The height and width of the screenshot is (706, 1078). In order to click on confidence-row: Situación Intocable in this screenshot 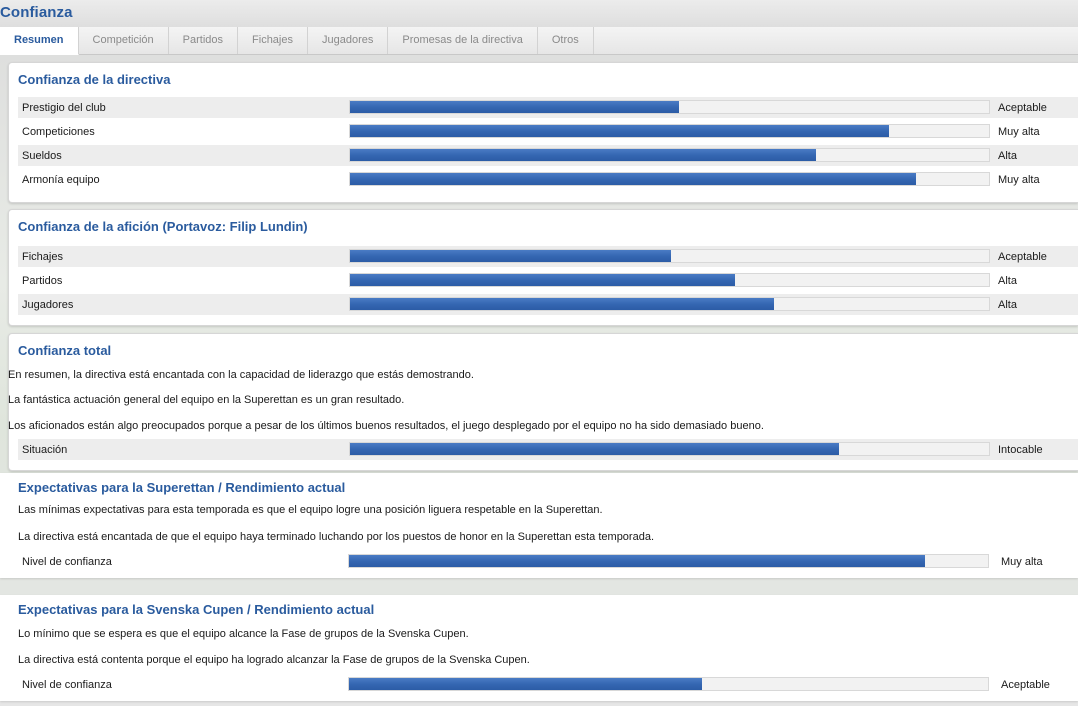, I will do `click(548, 449)`.